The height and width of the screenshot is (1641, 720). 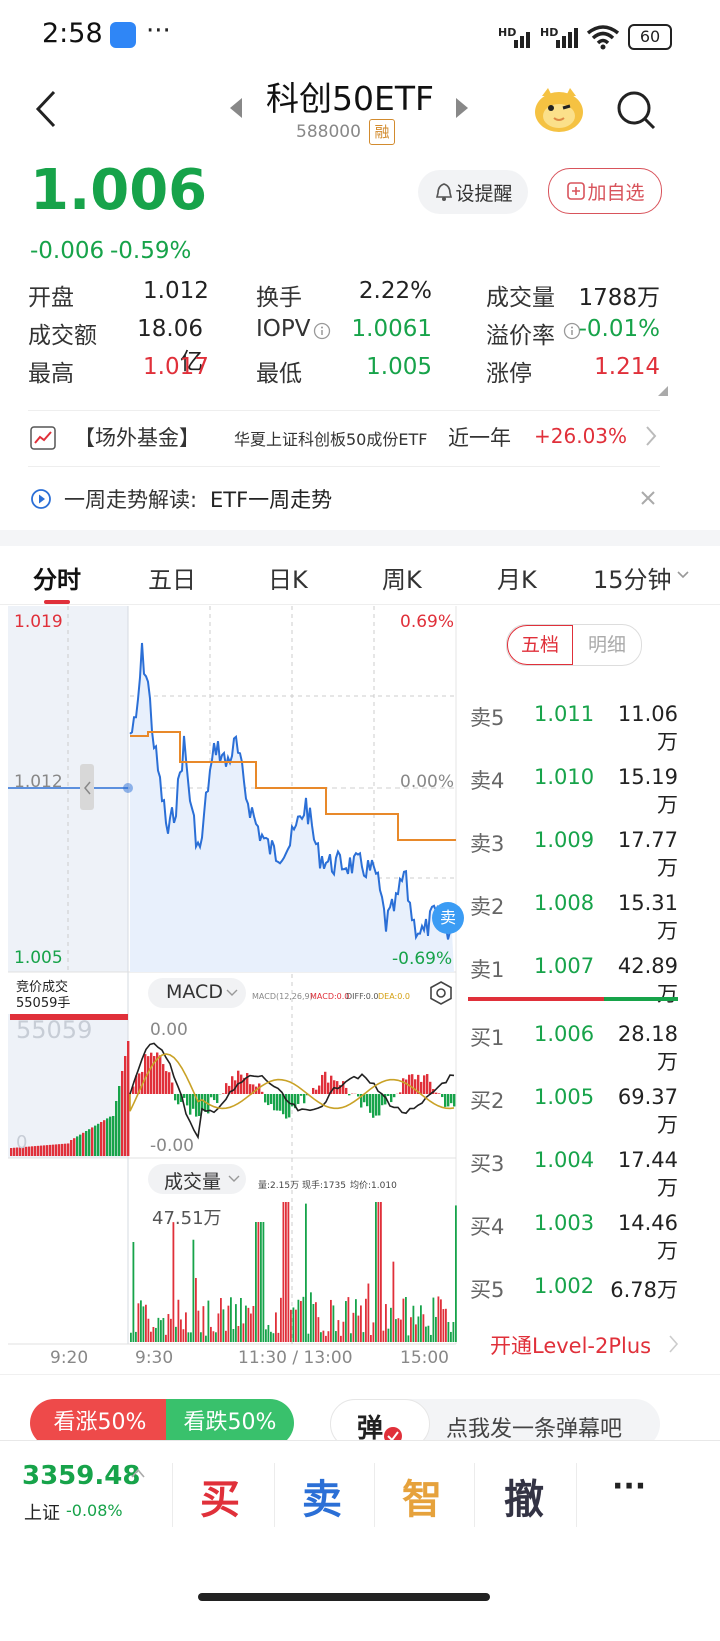 What do you see at coordinates (358, 439) in the screenshot?
I see `otc-fund-row: 【场外基金】 华夏上证科创板50成份ETF 近一年 +26.03%` at bounding box center [358, 439].